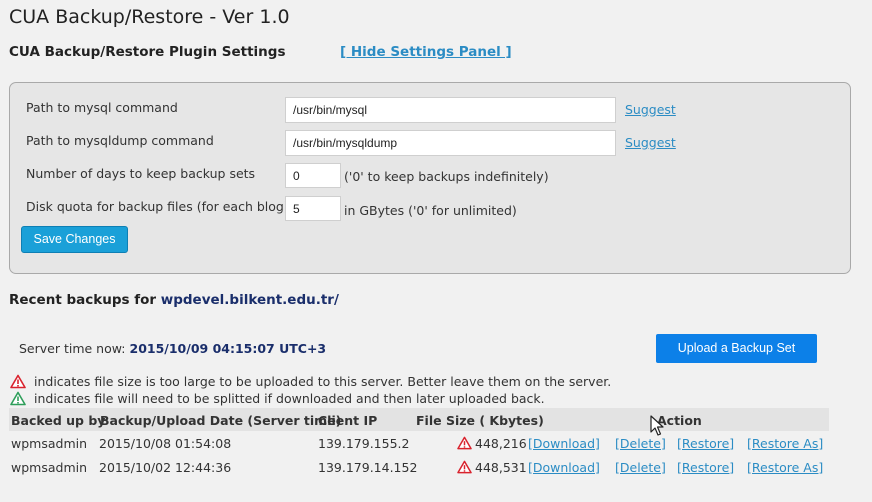 This screenshot has width=872, height=502. What do you see at coordinates (120, 140) in the screenshot?
I see `mysqldump-path-label: Path to mysqldump command` at bounding box center [120, 140].